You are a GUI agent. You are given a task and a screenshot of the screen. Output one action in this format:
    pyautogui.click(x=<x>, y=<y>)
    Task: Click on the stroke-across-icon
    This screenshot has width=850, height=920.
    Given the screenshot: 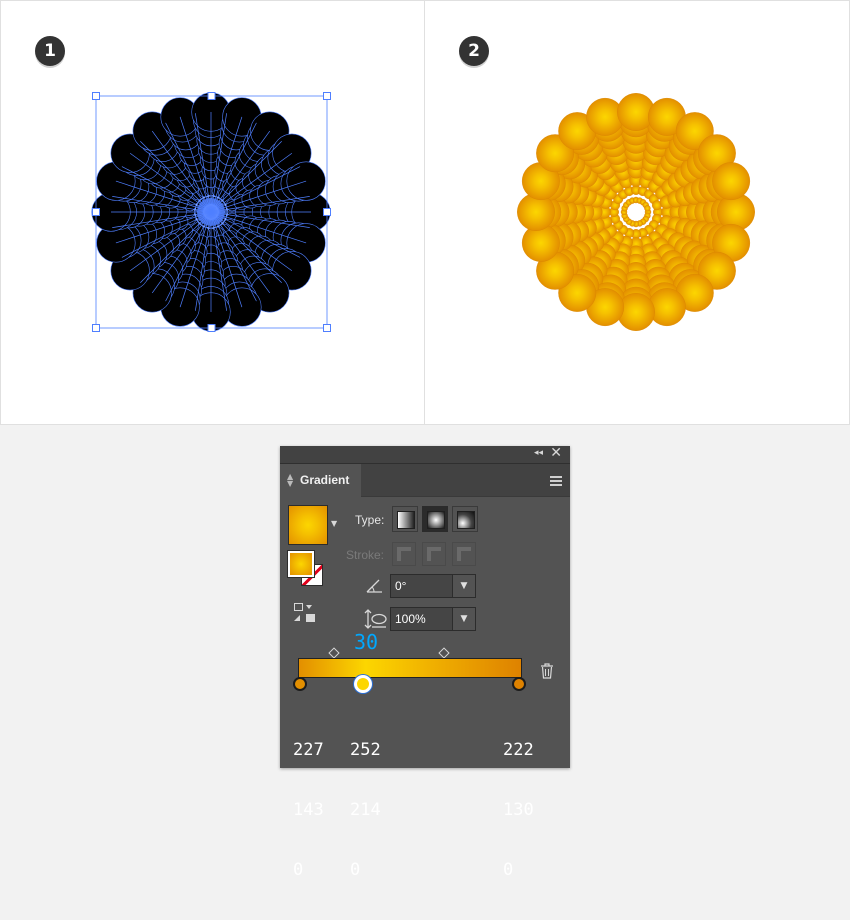 What is the action you would take?
    pyautogui.click(x=464, y=554)
    